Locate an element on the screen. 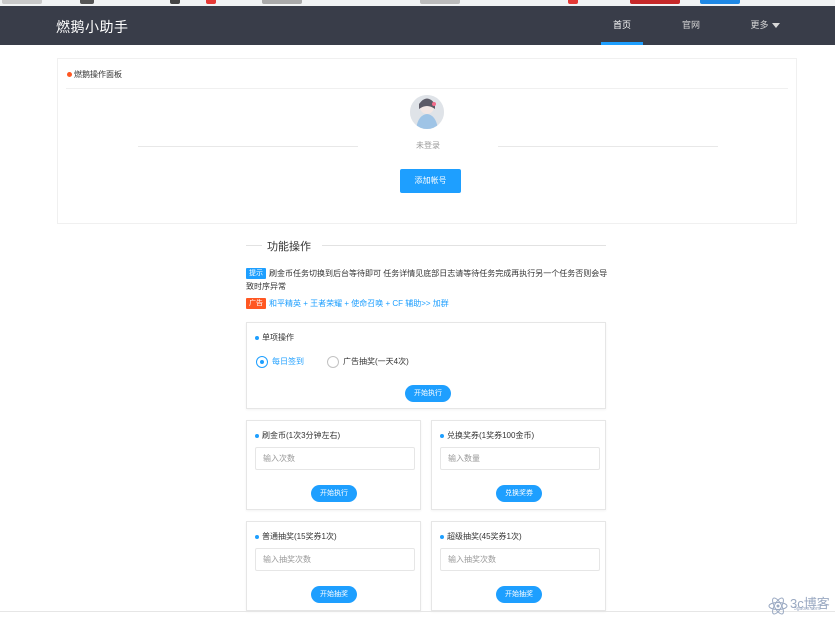 Image resolution: width=835 pixels, height=619 pixels. normal-lottery-card: 普通抽奖(15奖券1次) 输入抽奖次数 开始抽奖 is located at coordinates (333, 566).